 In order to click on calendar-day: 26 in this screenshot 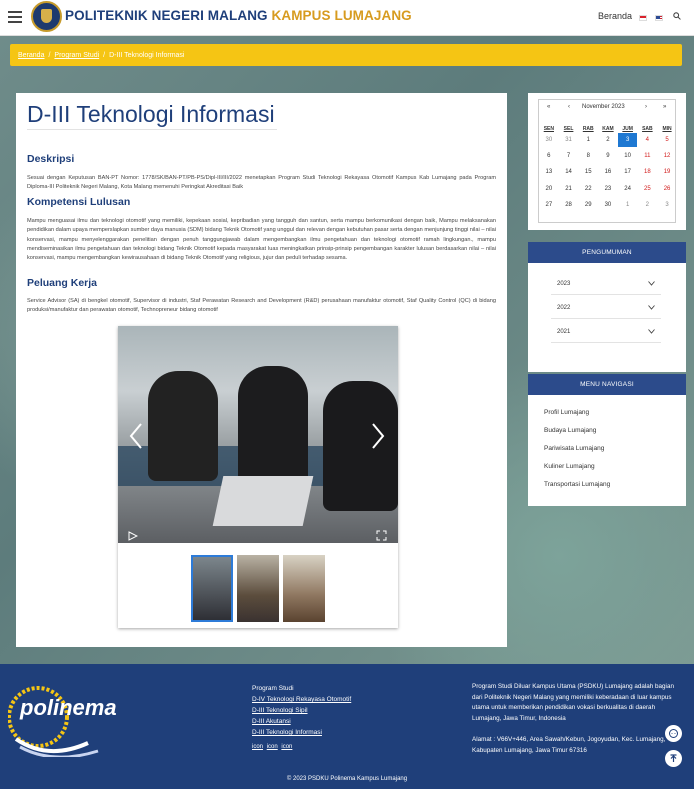, I will do `click(667, 189)`.